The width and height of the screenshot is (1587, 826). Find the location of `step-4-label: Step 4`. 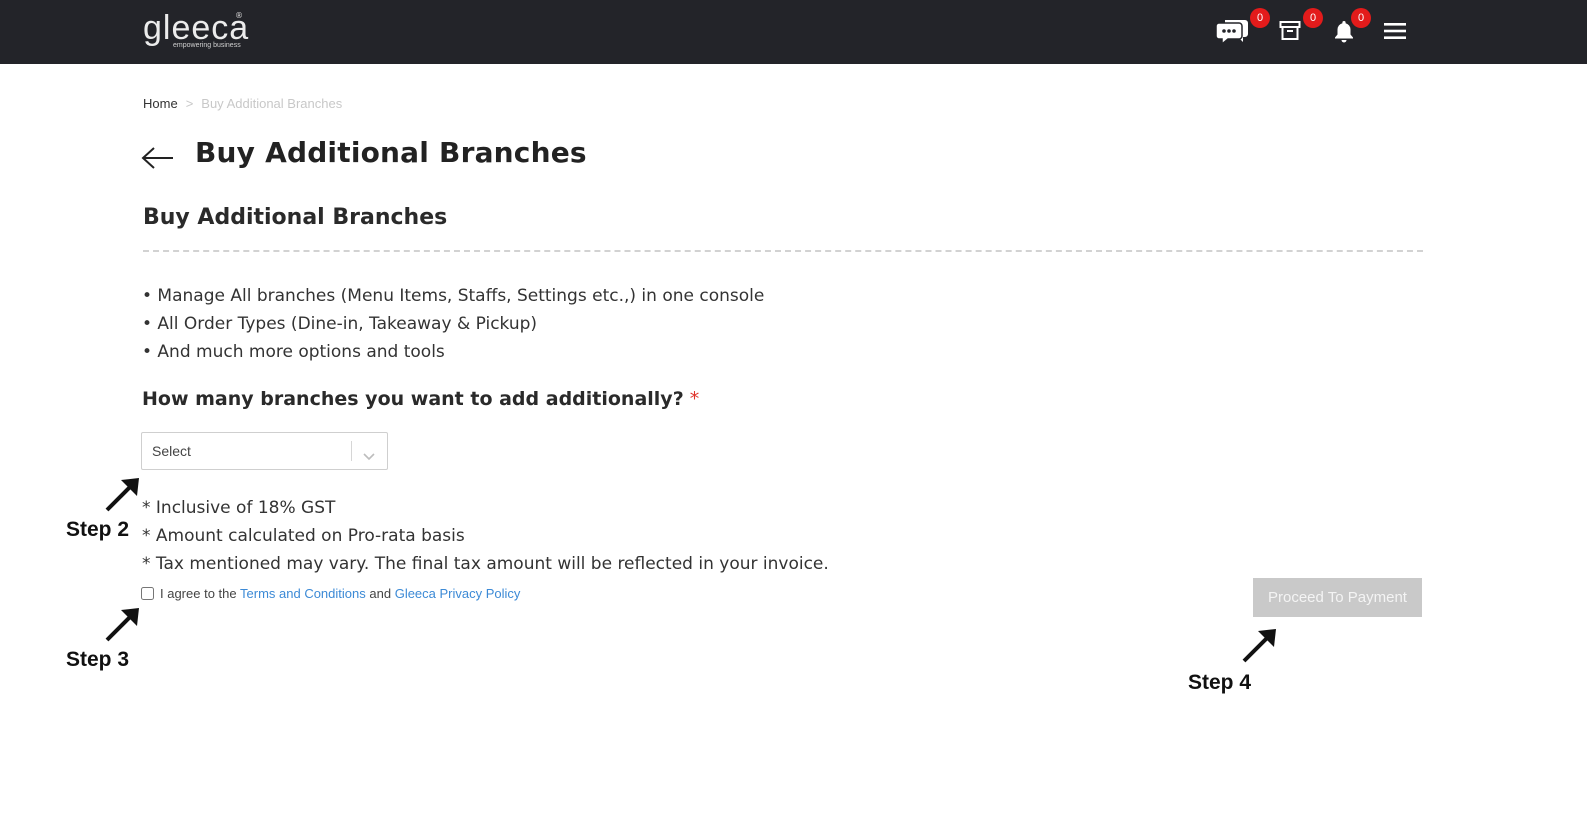

step-4-label: Step 4 is located at coordinates (1220, 682).